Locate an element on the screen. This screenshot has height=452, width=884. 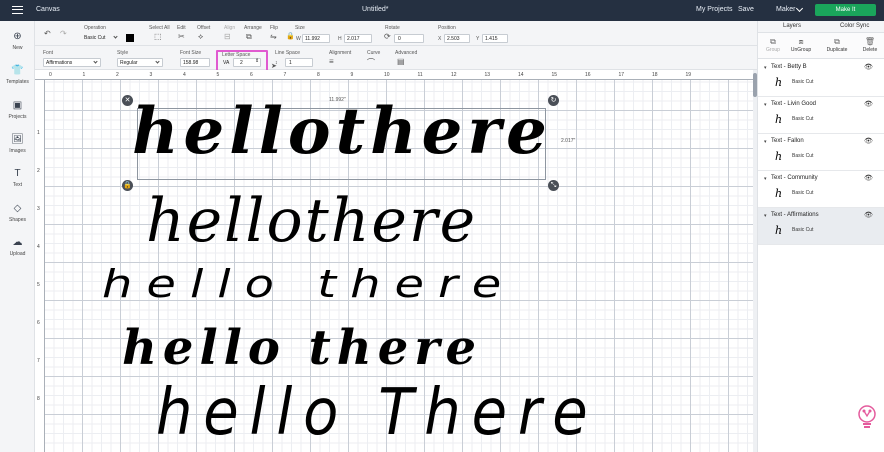
style-value: Regular is located at coordinates (129, 63).